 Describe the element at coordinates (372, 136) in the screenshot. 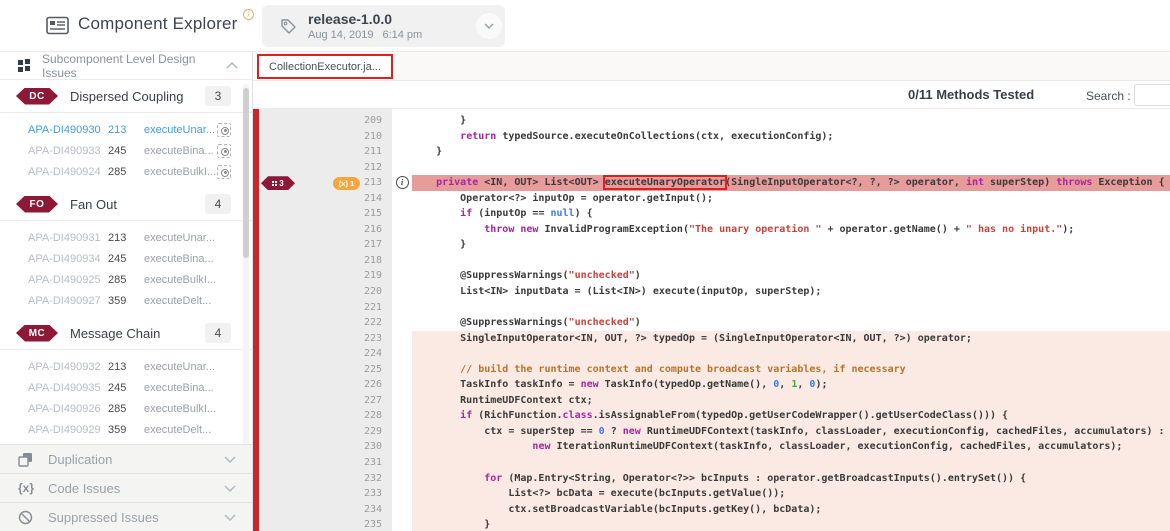

I see `line-number: 210` at that location.